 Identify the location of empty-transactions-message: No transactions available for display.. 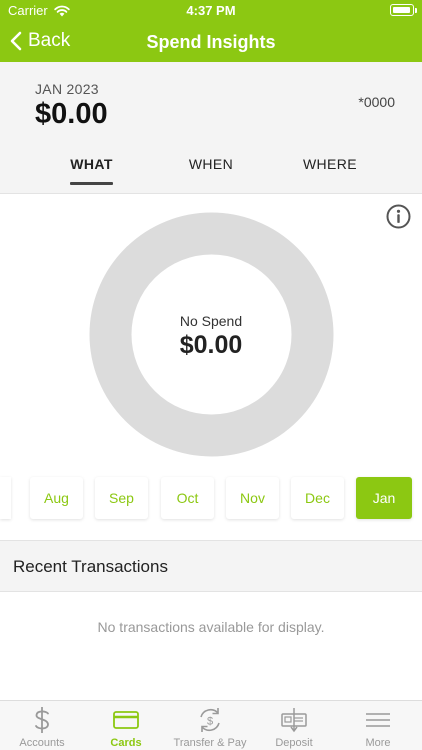
(211, 627).